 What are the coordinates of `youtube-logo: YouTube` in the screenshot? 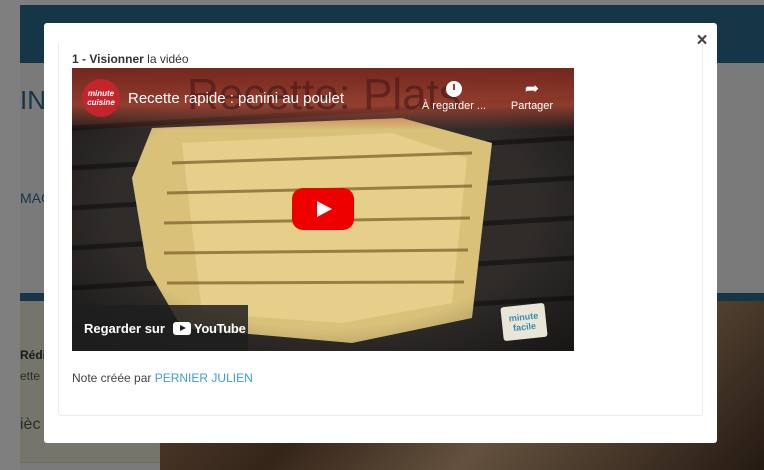 It's located at (209, 328).